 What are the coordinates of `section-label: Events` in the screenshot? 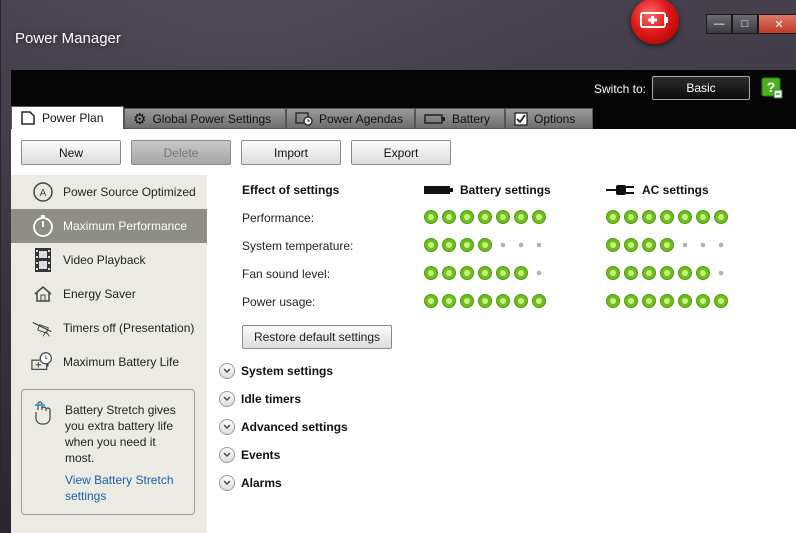 It's located at (261, 455).